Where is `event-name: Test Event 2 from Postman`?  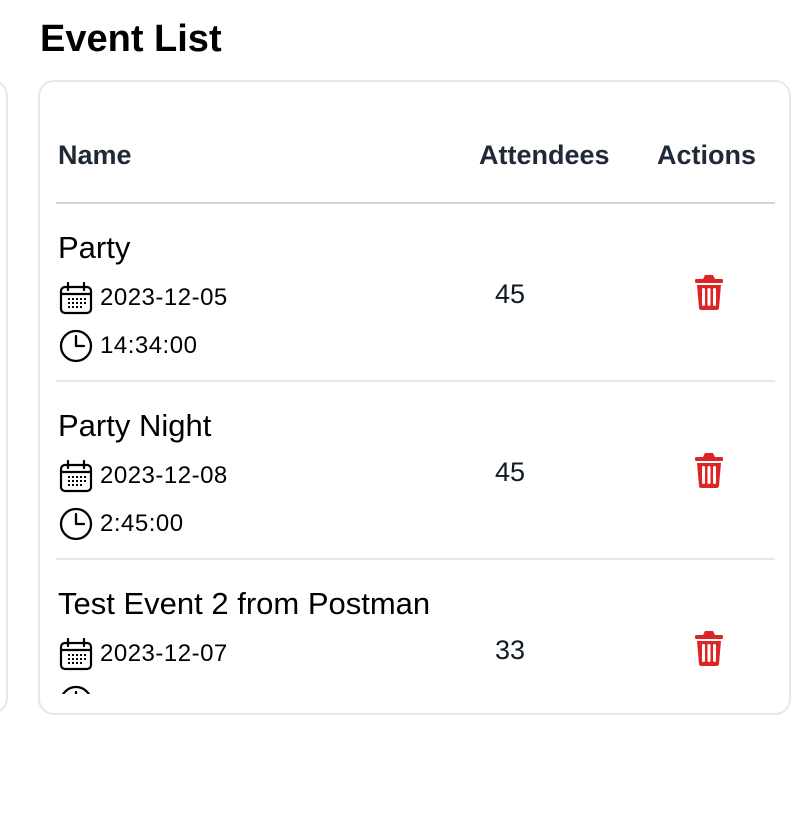 event-name: Test Event 2 from Postman is located at coordinates (244, 603).